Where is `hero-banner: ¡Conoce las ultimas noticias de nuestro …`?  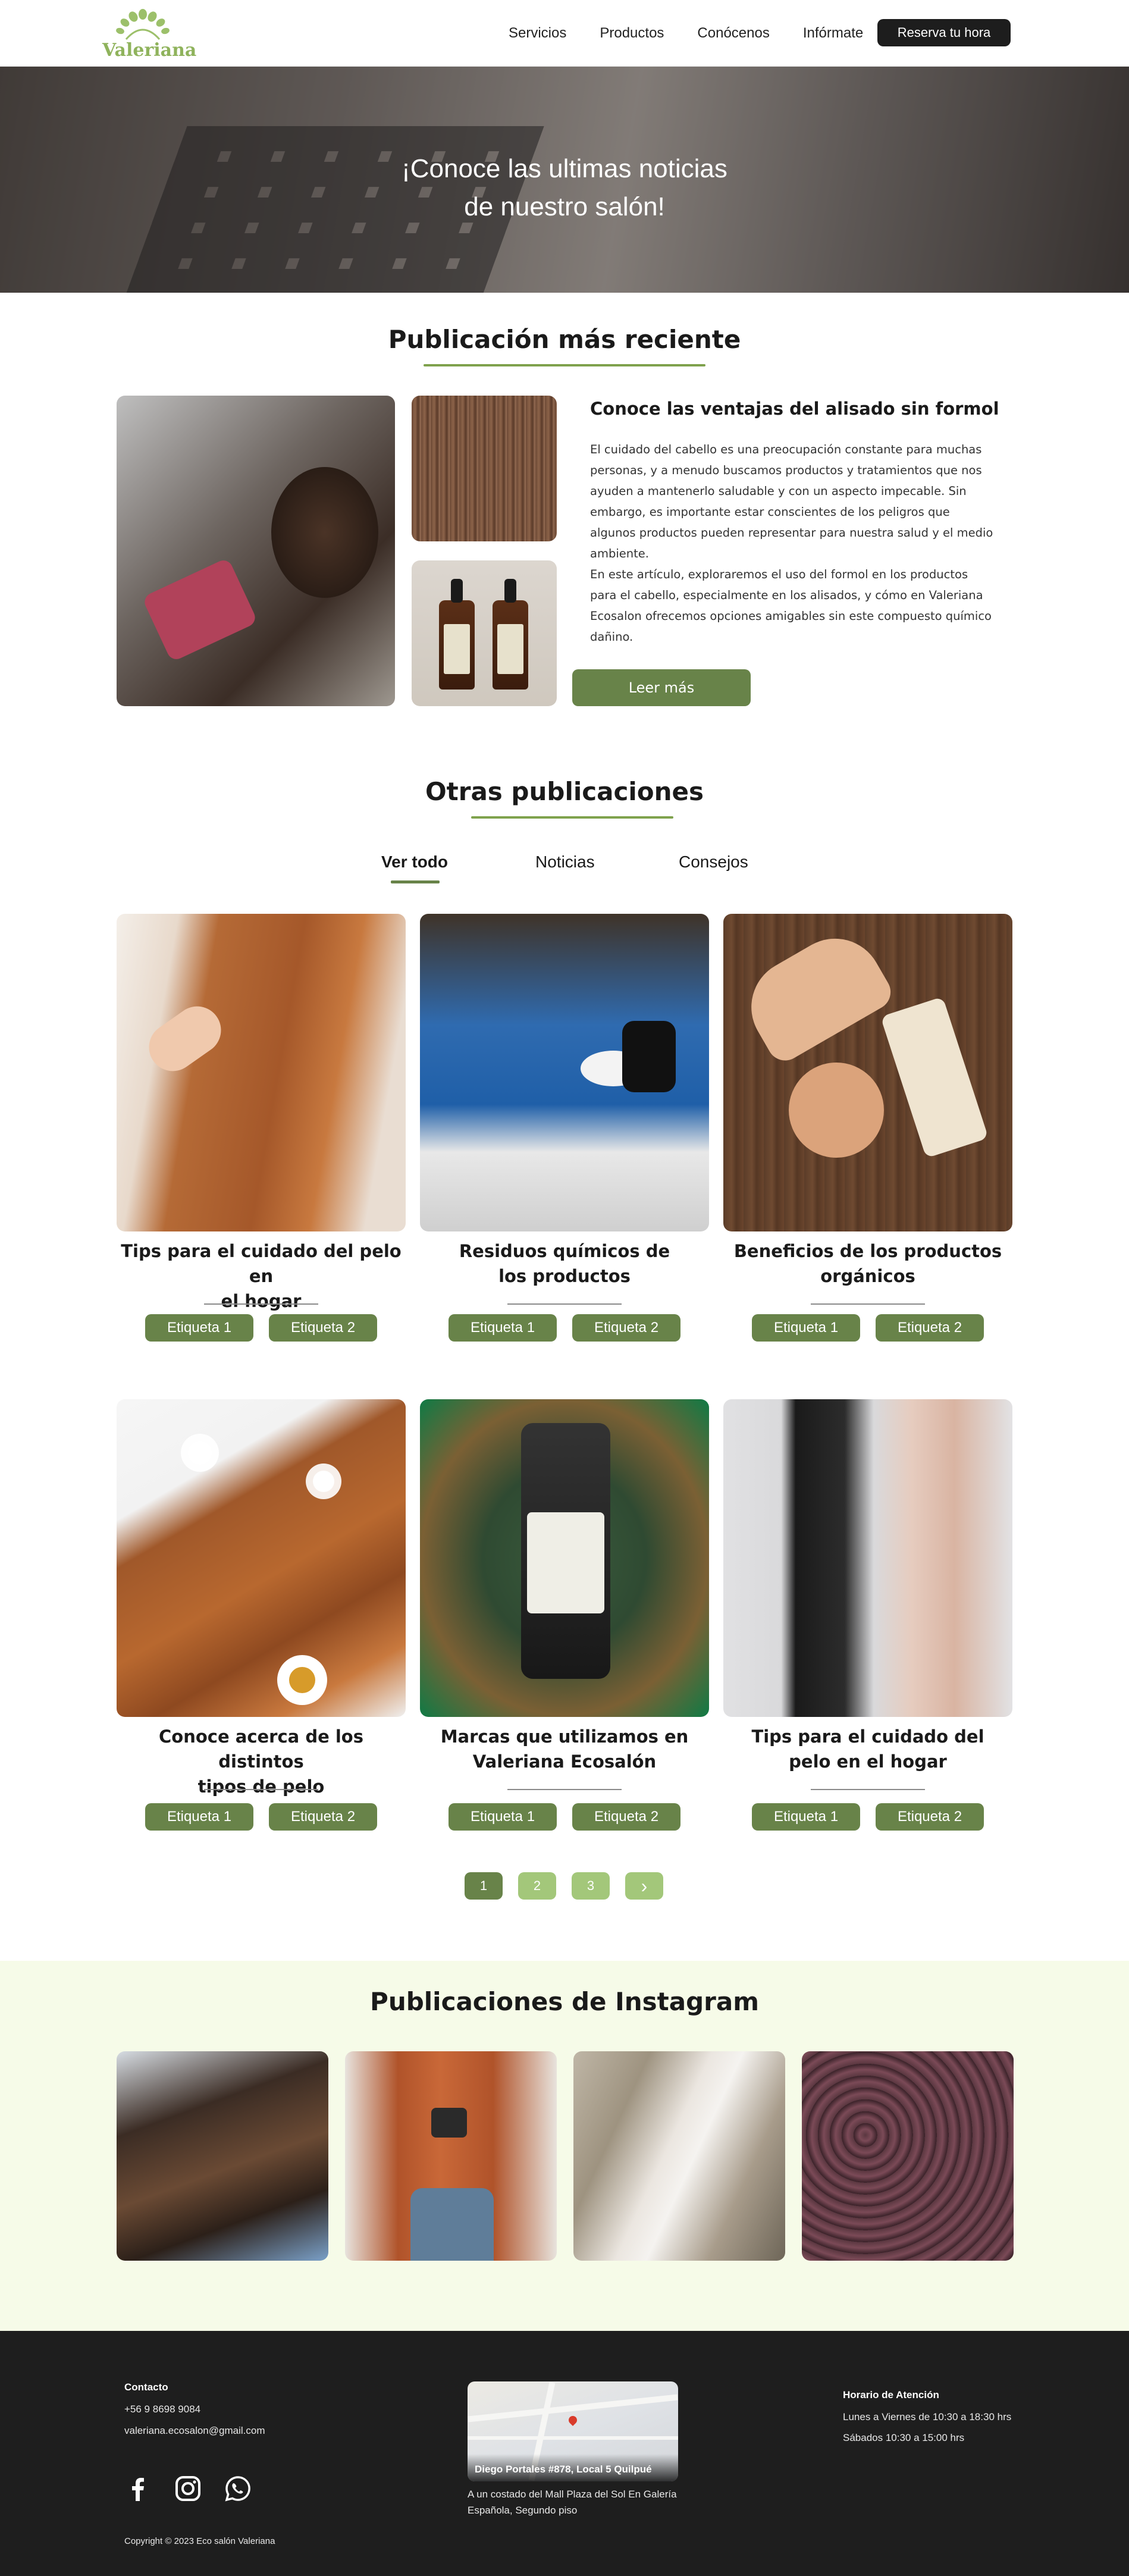
hero-banner: ¡Conoce las ultimas noticias de nuestro … is located at coordinates (564, 180).